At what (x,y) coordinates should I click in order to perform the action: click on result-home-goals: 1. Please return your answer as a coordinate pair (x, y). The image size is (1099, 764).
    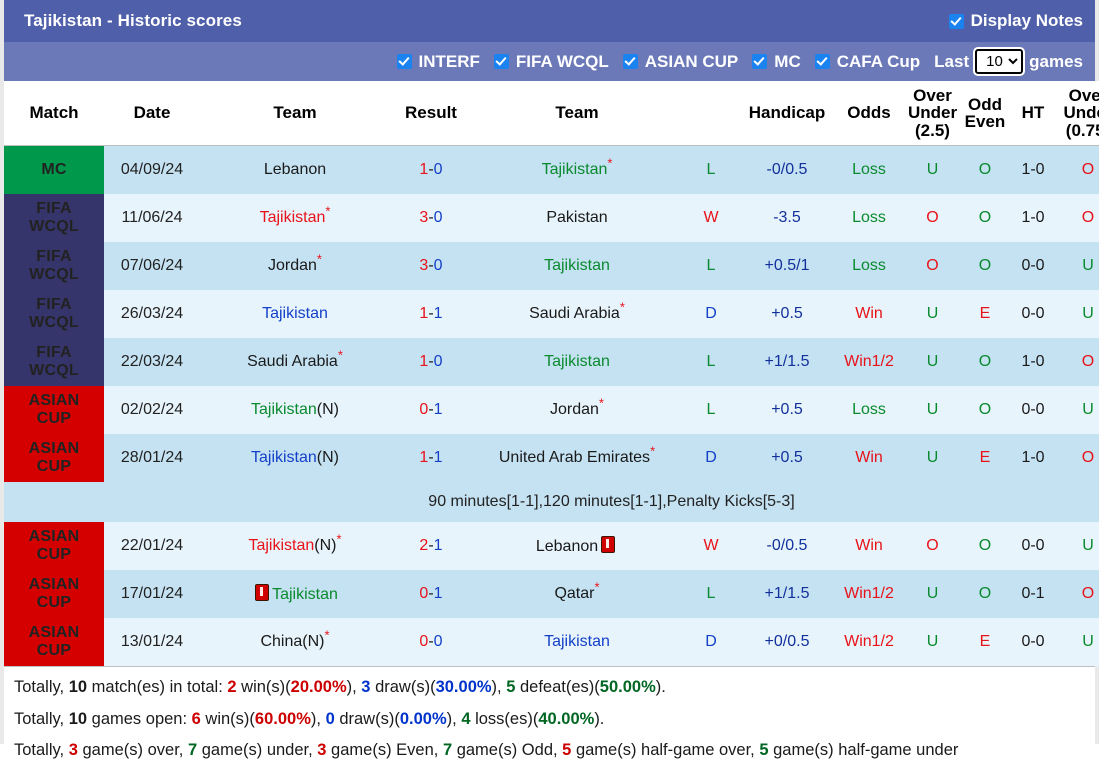
    Looking at the image, I should click on (424, 169).